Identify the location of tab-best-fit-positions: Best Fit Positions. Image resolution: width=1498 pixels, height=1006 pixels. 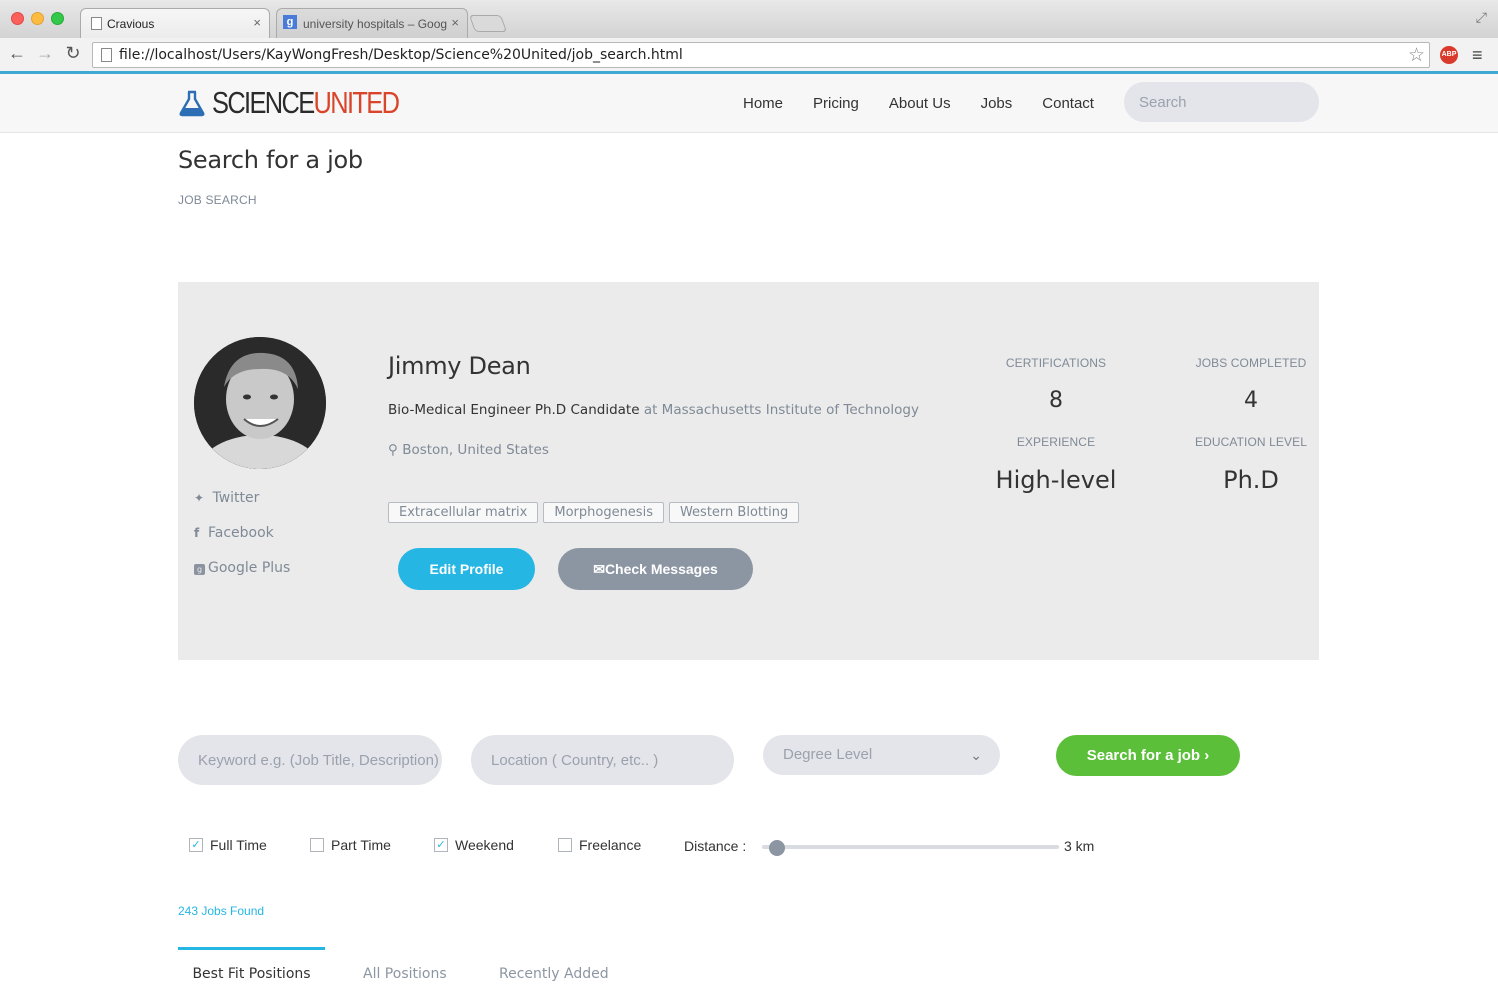
(251, 976).